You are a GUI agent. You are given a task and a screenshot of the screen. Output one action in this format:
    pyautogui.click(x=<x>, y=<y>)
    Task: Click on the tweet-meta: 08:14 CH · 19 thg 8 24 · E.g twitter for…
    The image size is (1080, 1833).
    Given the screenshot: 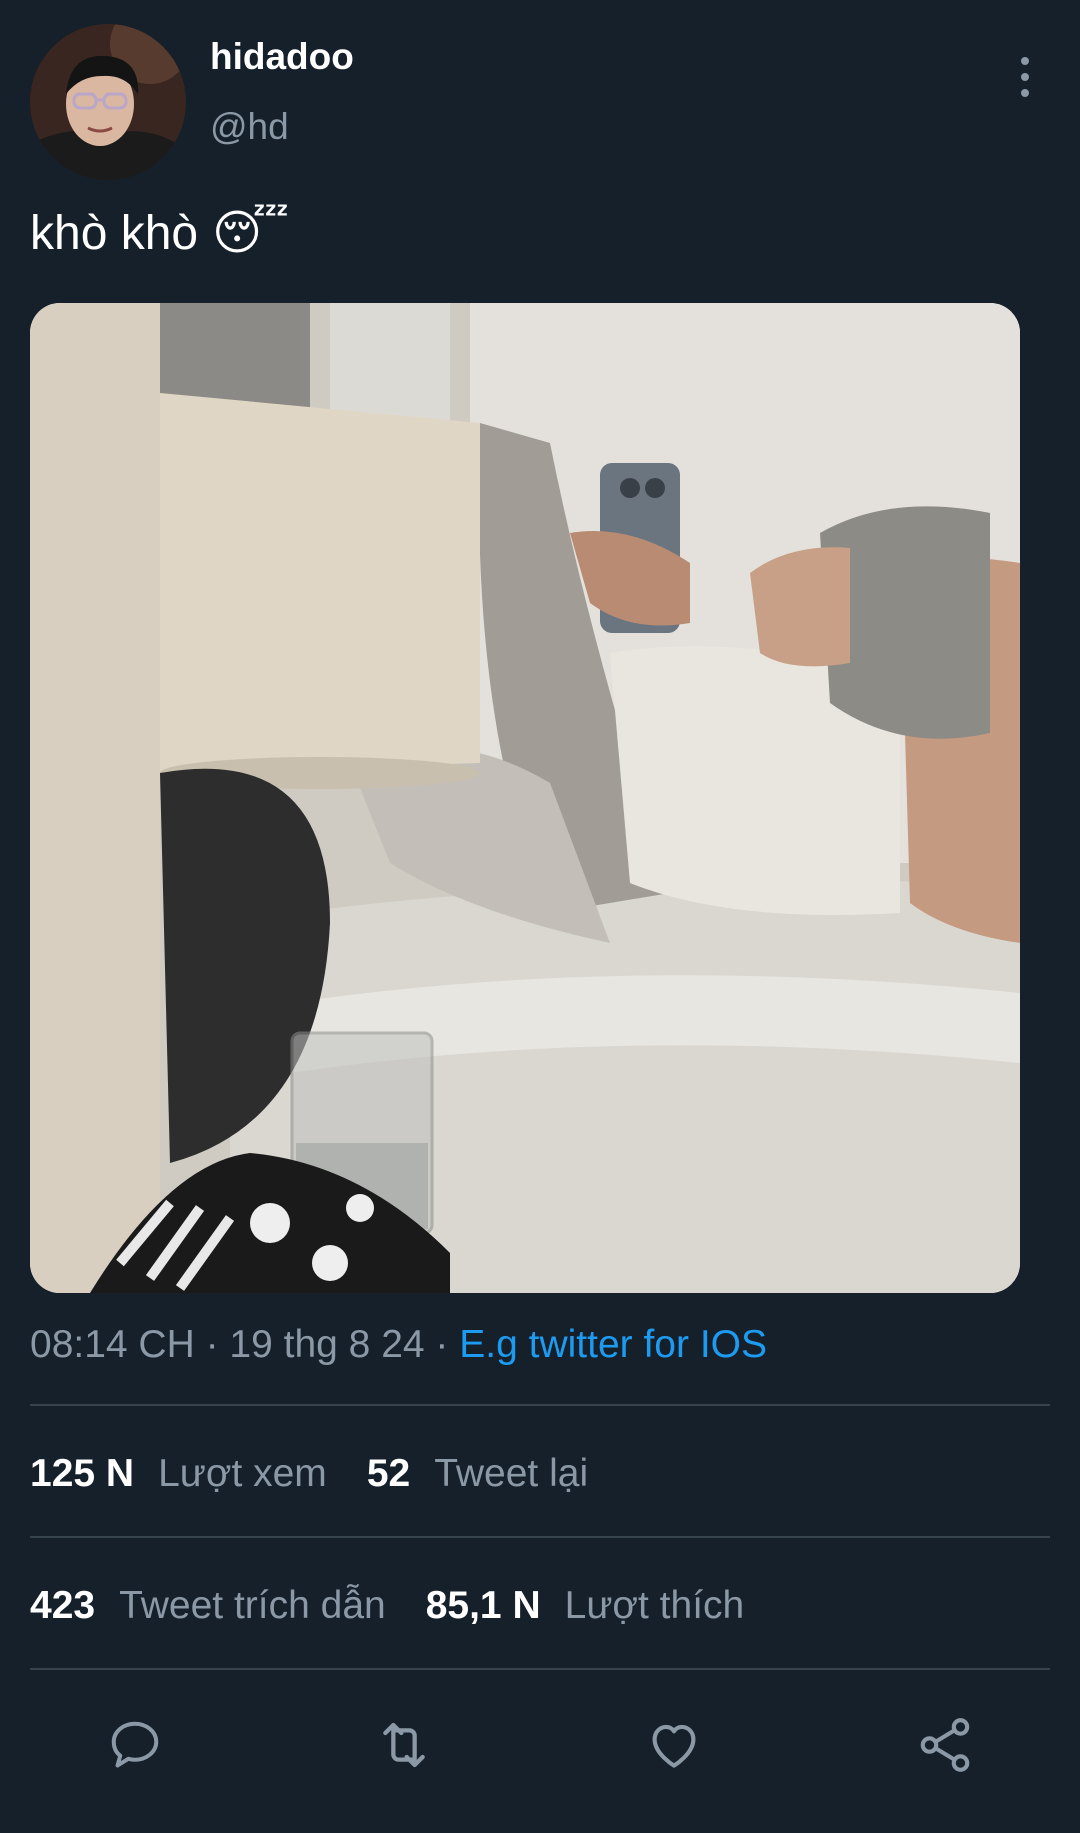 What is the action you would take?
    pyautogui.click(x=398, y=1344)
    